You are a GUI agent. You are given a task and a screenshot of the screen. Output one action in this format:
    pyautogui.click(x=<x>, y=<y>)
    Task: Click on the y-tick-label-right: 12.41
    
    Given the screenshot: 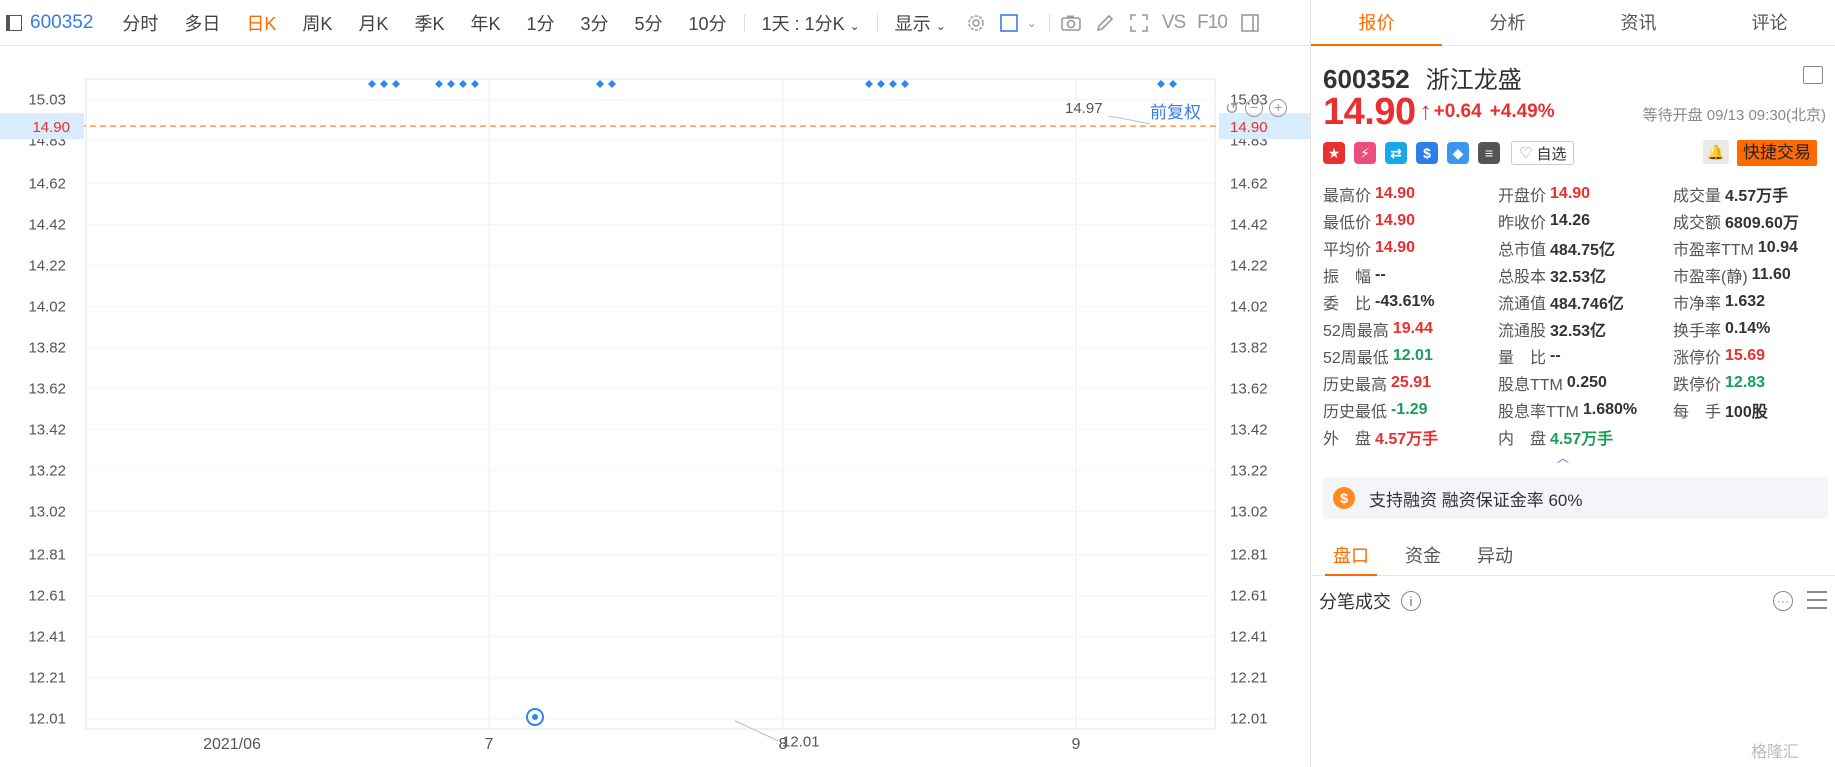 What is the action you would take?
    pyautogui.click(x=1249, y=637)
    